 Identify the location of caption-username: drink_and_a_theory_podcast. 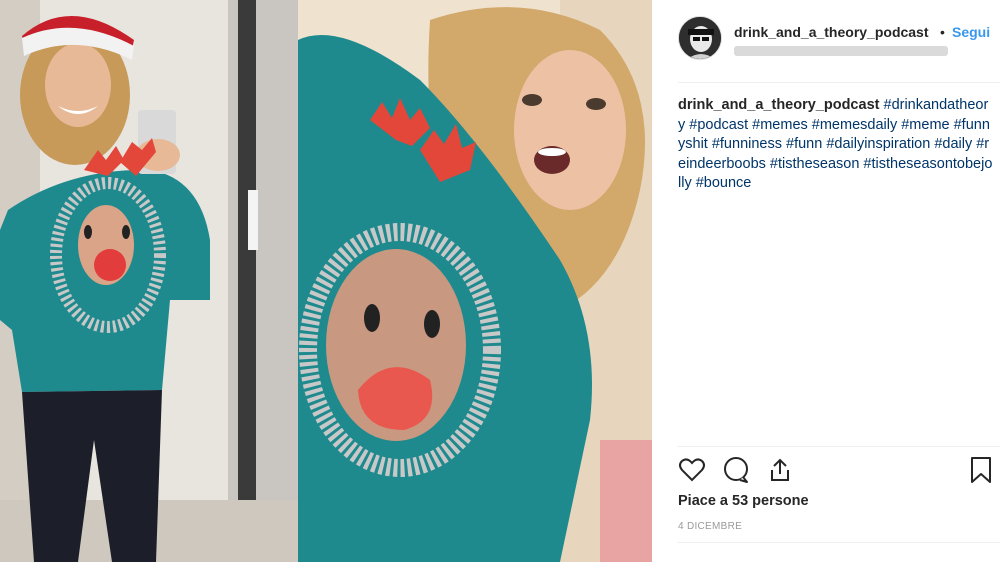
(778, 105).